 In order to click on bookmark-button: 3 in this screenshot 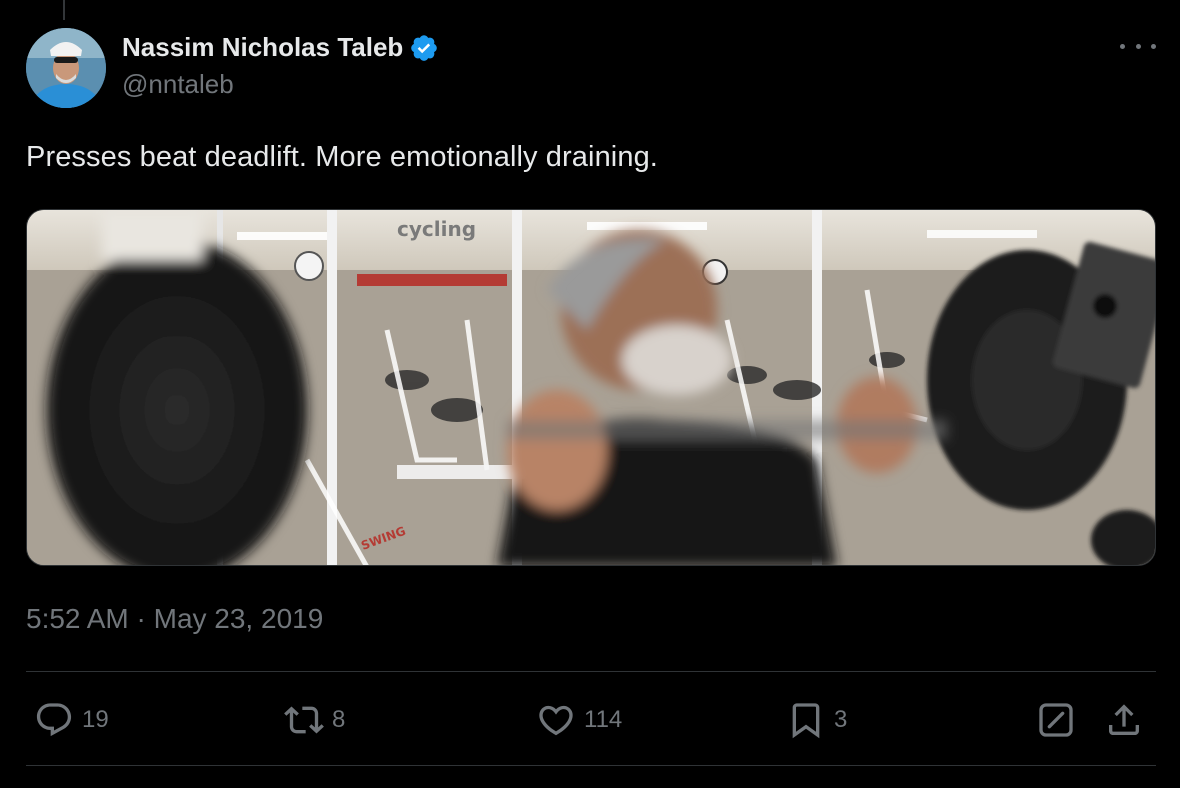, I will do `click(816, 720)`.